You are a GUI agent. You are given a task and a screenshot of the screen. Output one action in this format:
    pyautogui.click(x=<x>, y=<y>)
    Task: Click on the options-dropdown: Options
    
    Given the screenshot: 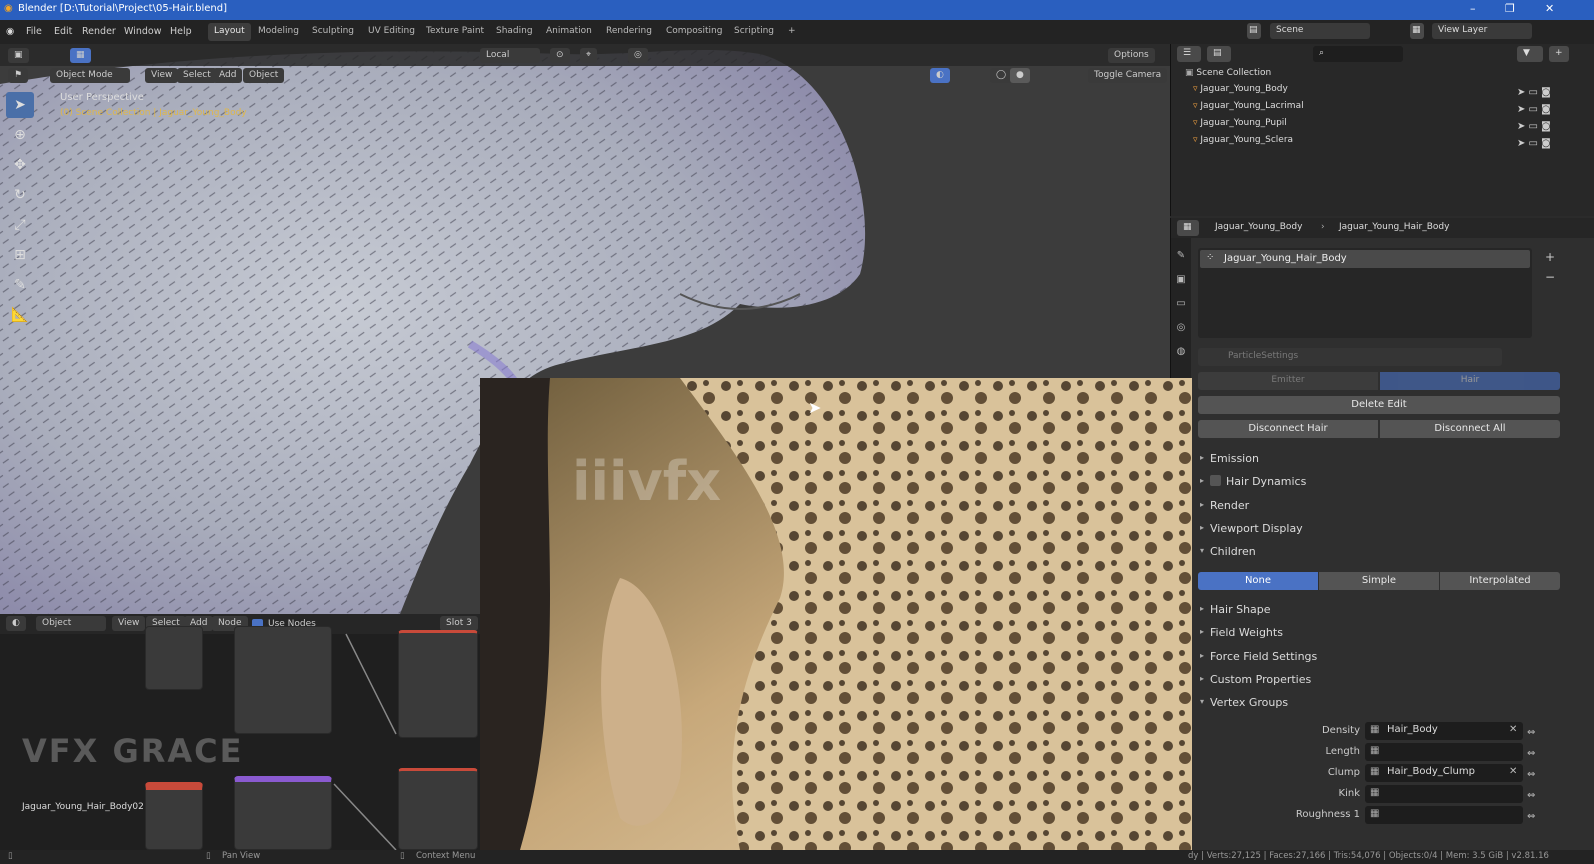 What is the action you would take?
    pyautogui.click(x=1131, y=55)
    